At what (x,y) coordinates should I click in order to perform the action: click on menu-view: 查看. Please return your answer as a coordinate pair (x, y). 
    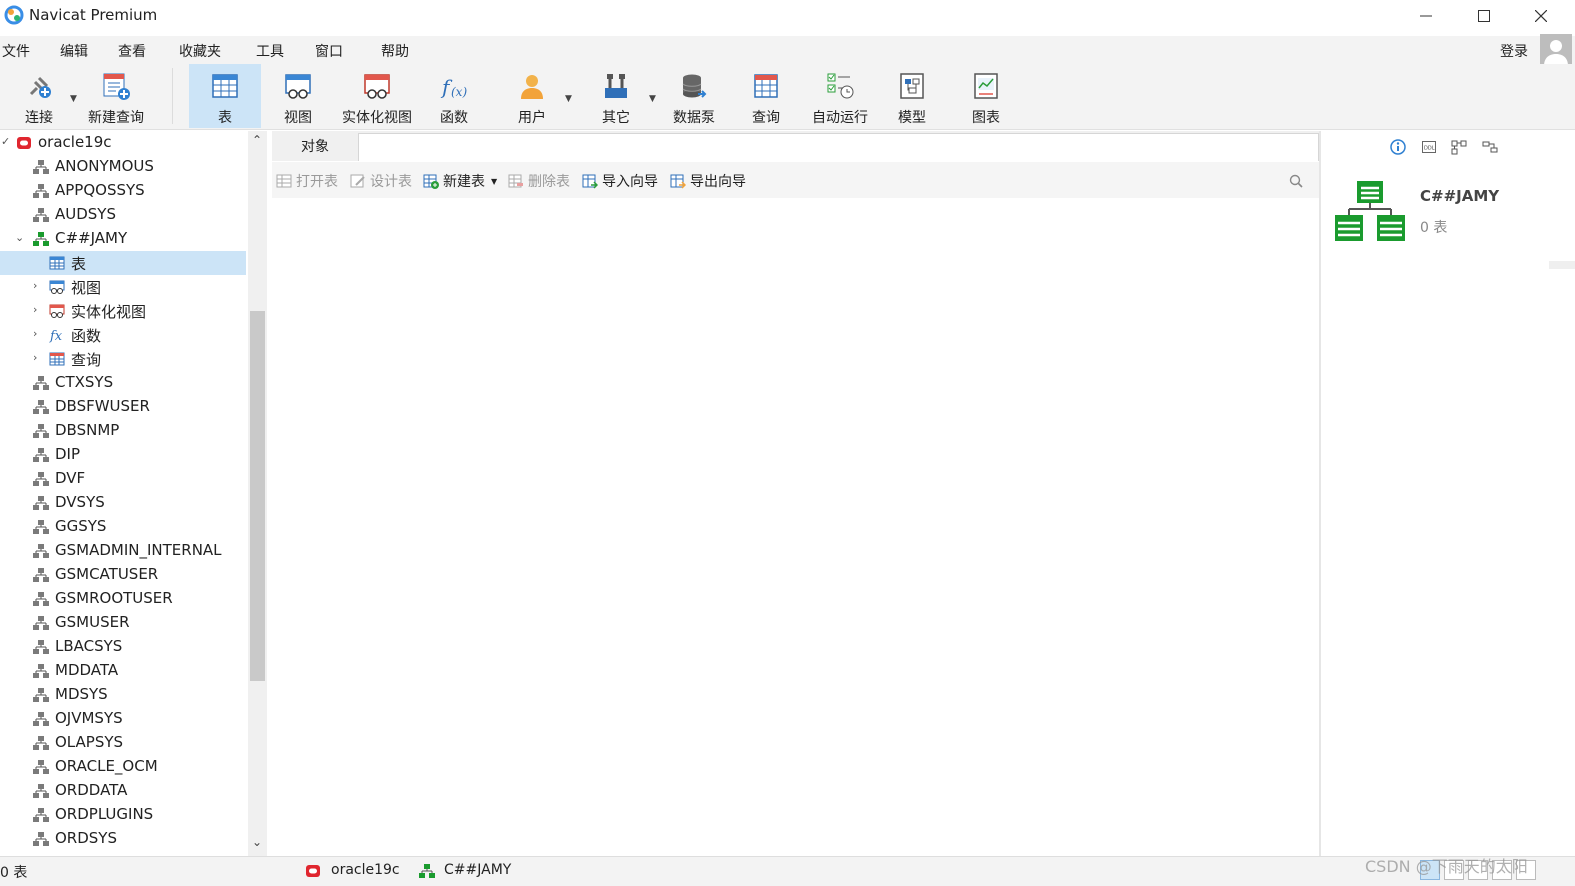
    Looking at the image, I should click on (132, 51).